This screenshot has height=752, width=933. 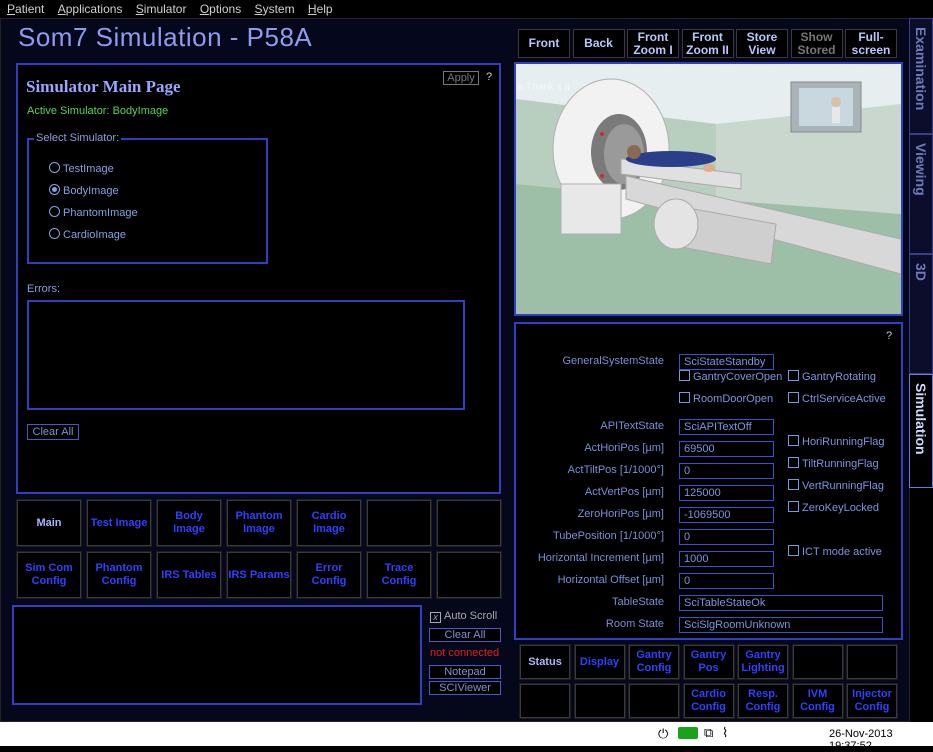 What do you see at coordinates (844, 399) in the screenshot?
I see `checkbox-label: CtrlServiceActive` at bounding box center [844, 399].